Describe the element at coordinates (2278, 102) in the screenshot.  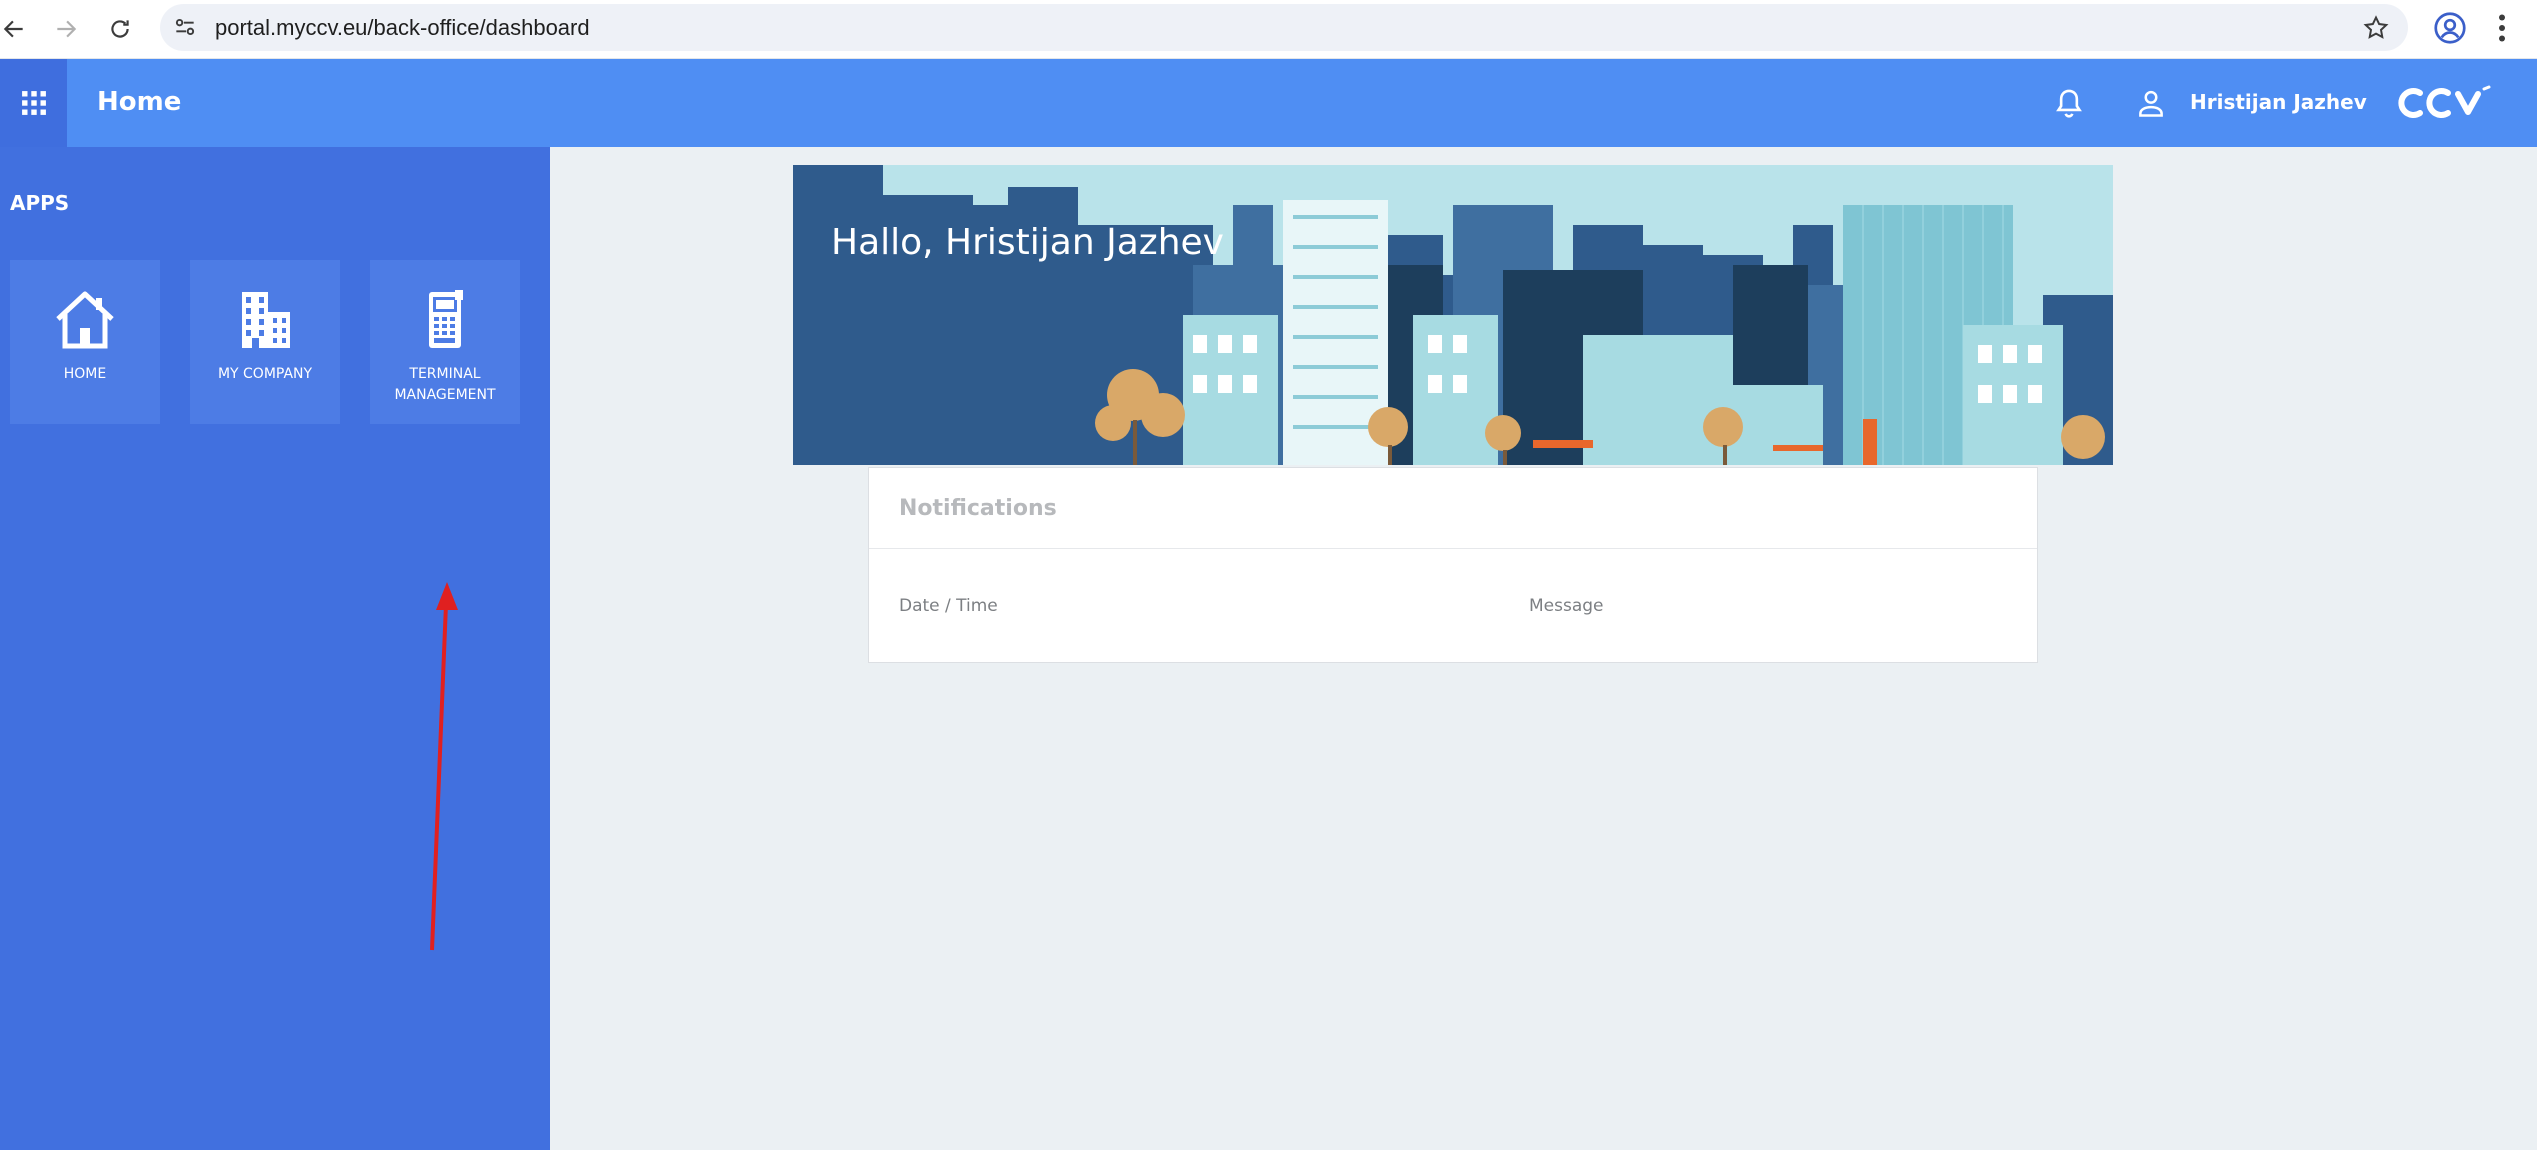
I see `user-name: Hristijan Jazhev` at that location.